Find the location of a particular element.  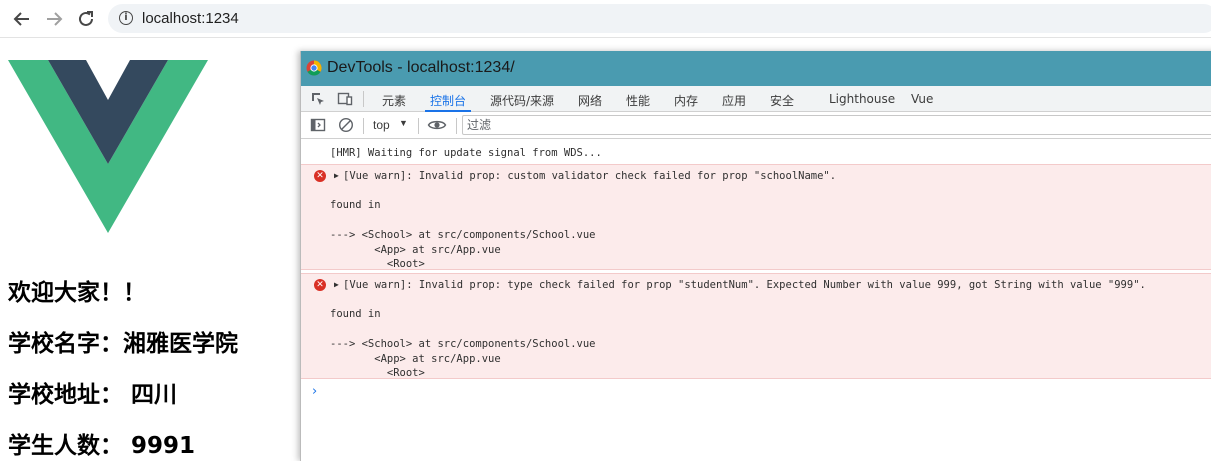

filter-input is located at coordinates (837, 125).